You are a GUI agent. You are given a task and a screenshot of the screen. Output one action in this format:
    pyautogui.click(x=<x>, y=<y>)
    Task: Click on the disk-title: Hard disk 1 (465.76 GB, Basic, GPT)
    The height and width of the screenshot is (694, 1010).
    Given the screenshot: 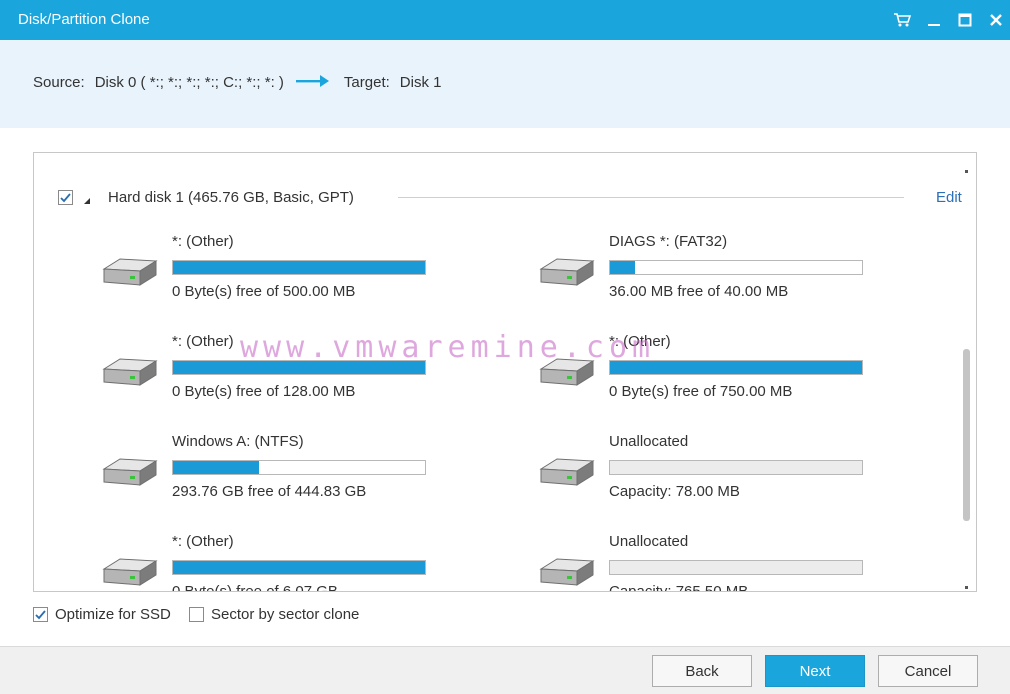 What is the action you would take?
    pyautogui.click(x=231, y=197)
    